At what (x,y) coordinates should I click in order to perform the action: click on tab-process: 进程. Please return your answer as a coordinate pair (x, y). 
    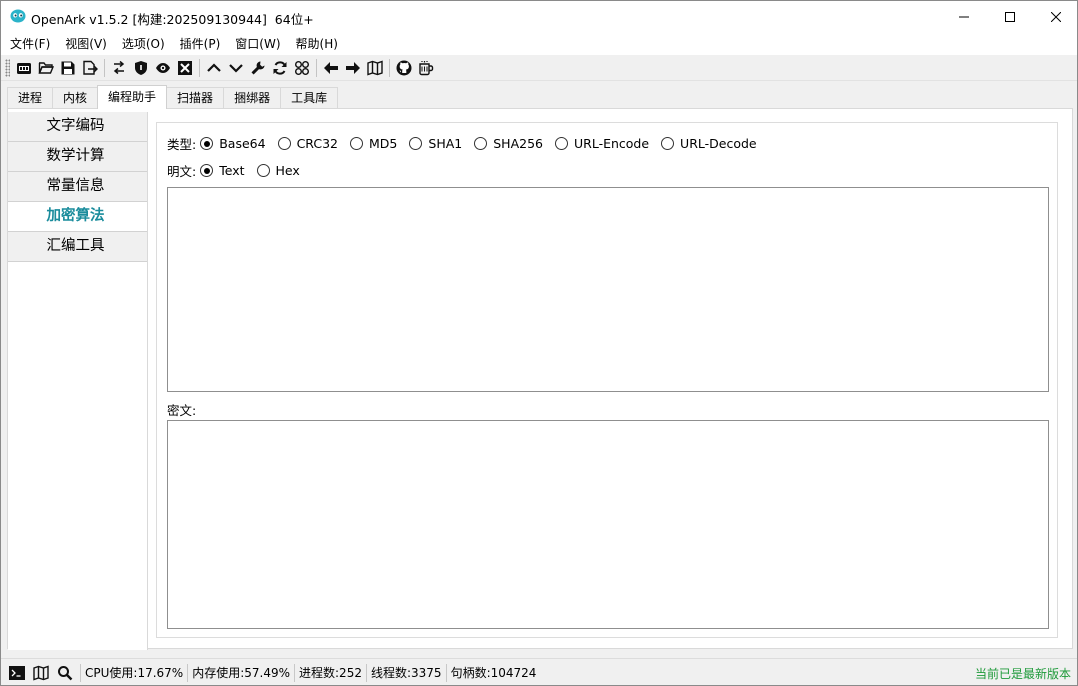
    Looking at the image, I should click on (30, 98).